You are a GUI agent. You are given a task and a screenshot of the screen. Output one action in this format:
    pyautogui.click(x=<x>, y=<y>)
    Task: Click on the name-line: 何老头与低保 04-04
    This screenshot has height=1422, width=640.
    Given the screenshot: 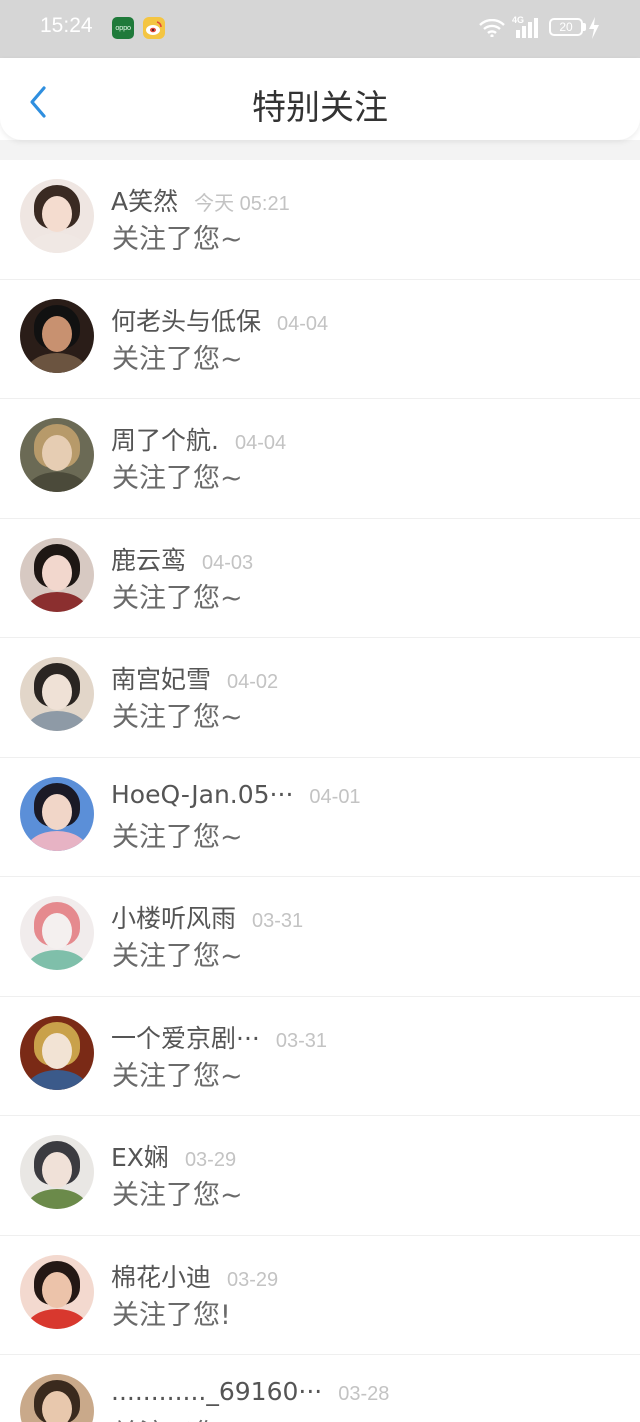 What is the action you would take?
    pyautogui.click(x=219, y=320)
    